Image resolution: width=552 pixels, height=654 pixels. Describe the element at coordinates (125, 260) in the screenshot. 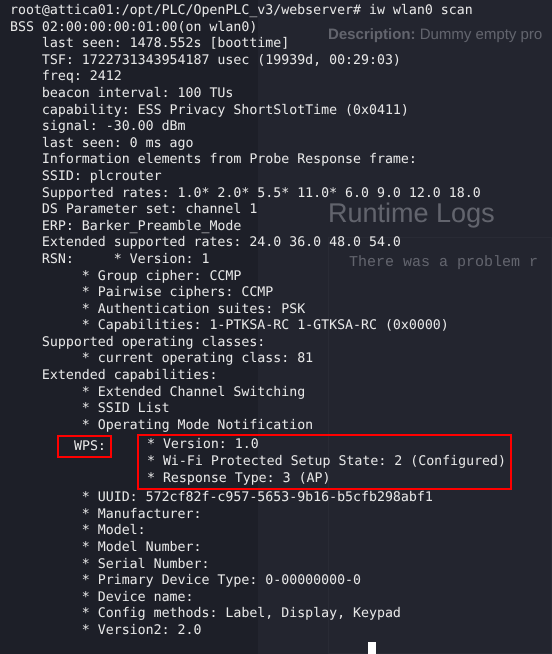

I see `terminal-line: RSN: * Version: 1` at that location.